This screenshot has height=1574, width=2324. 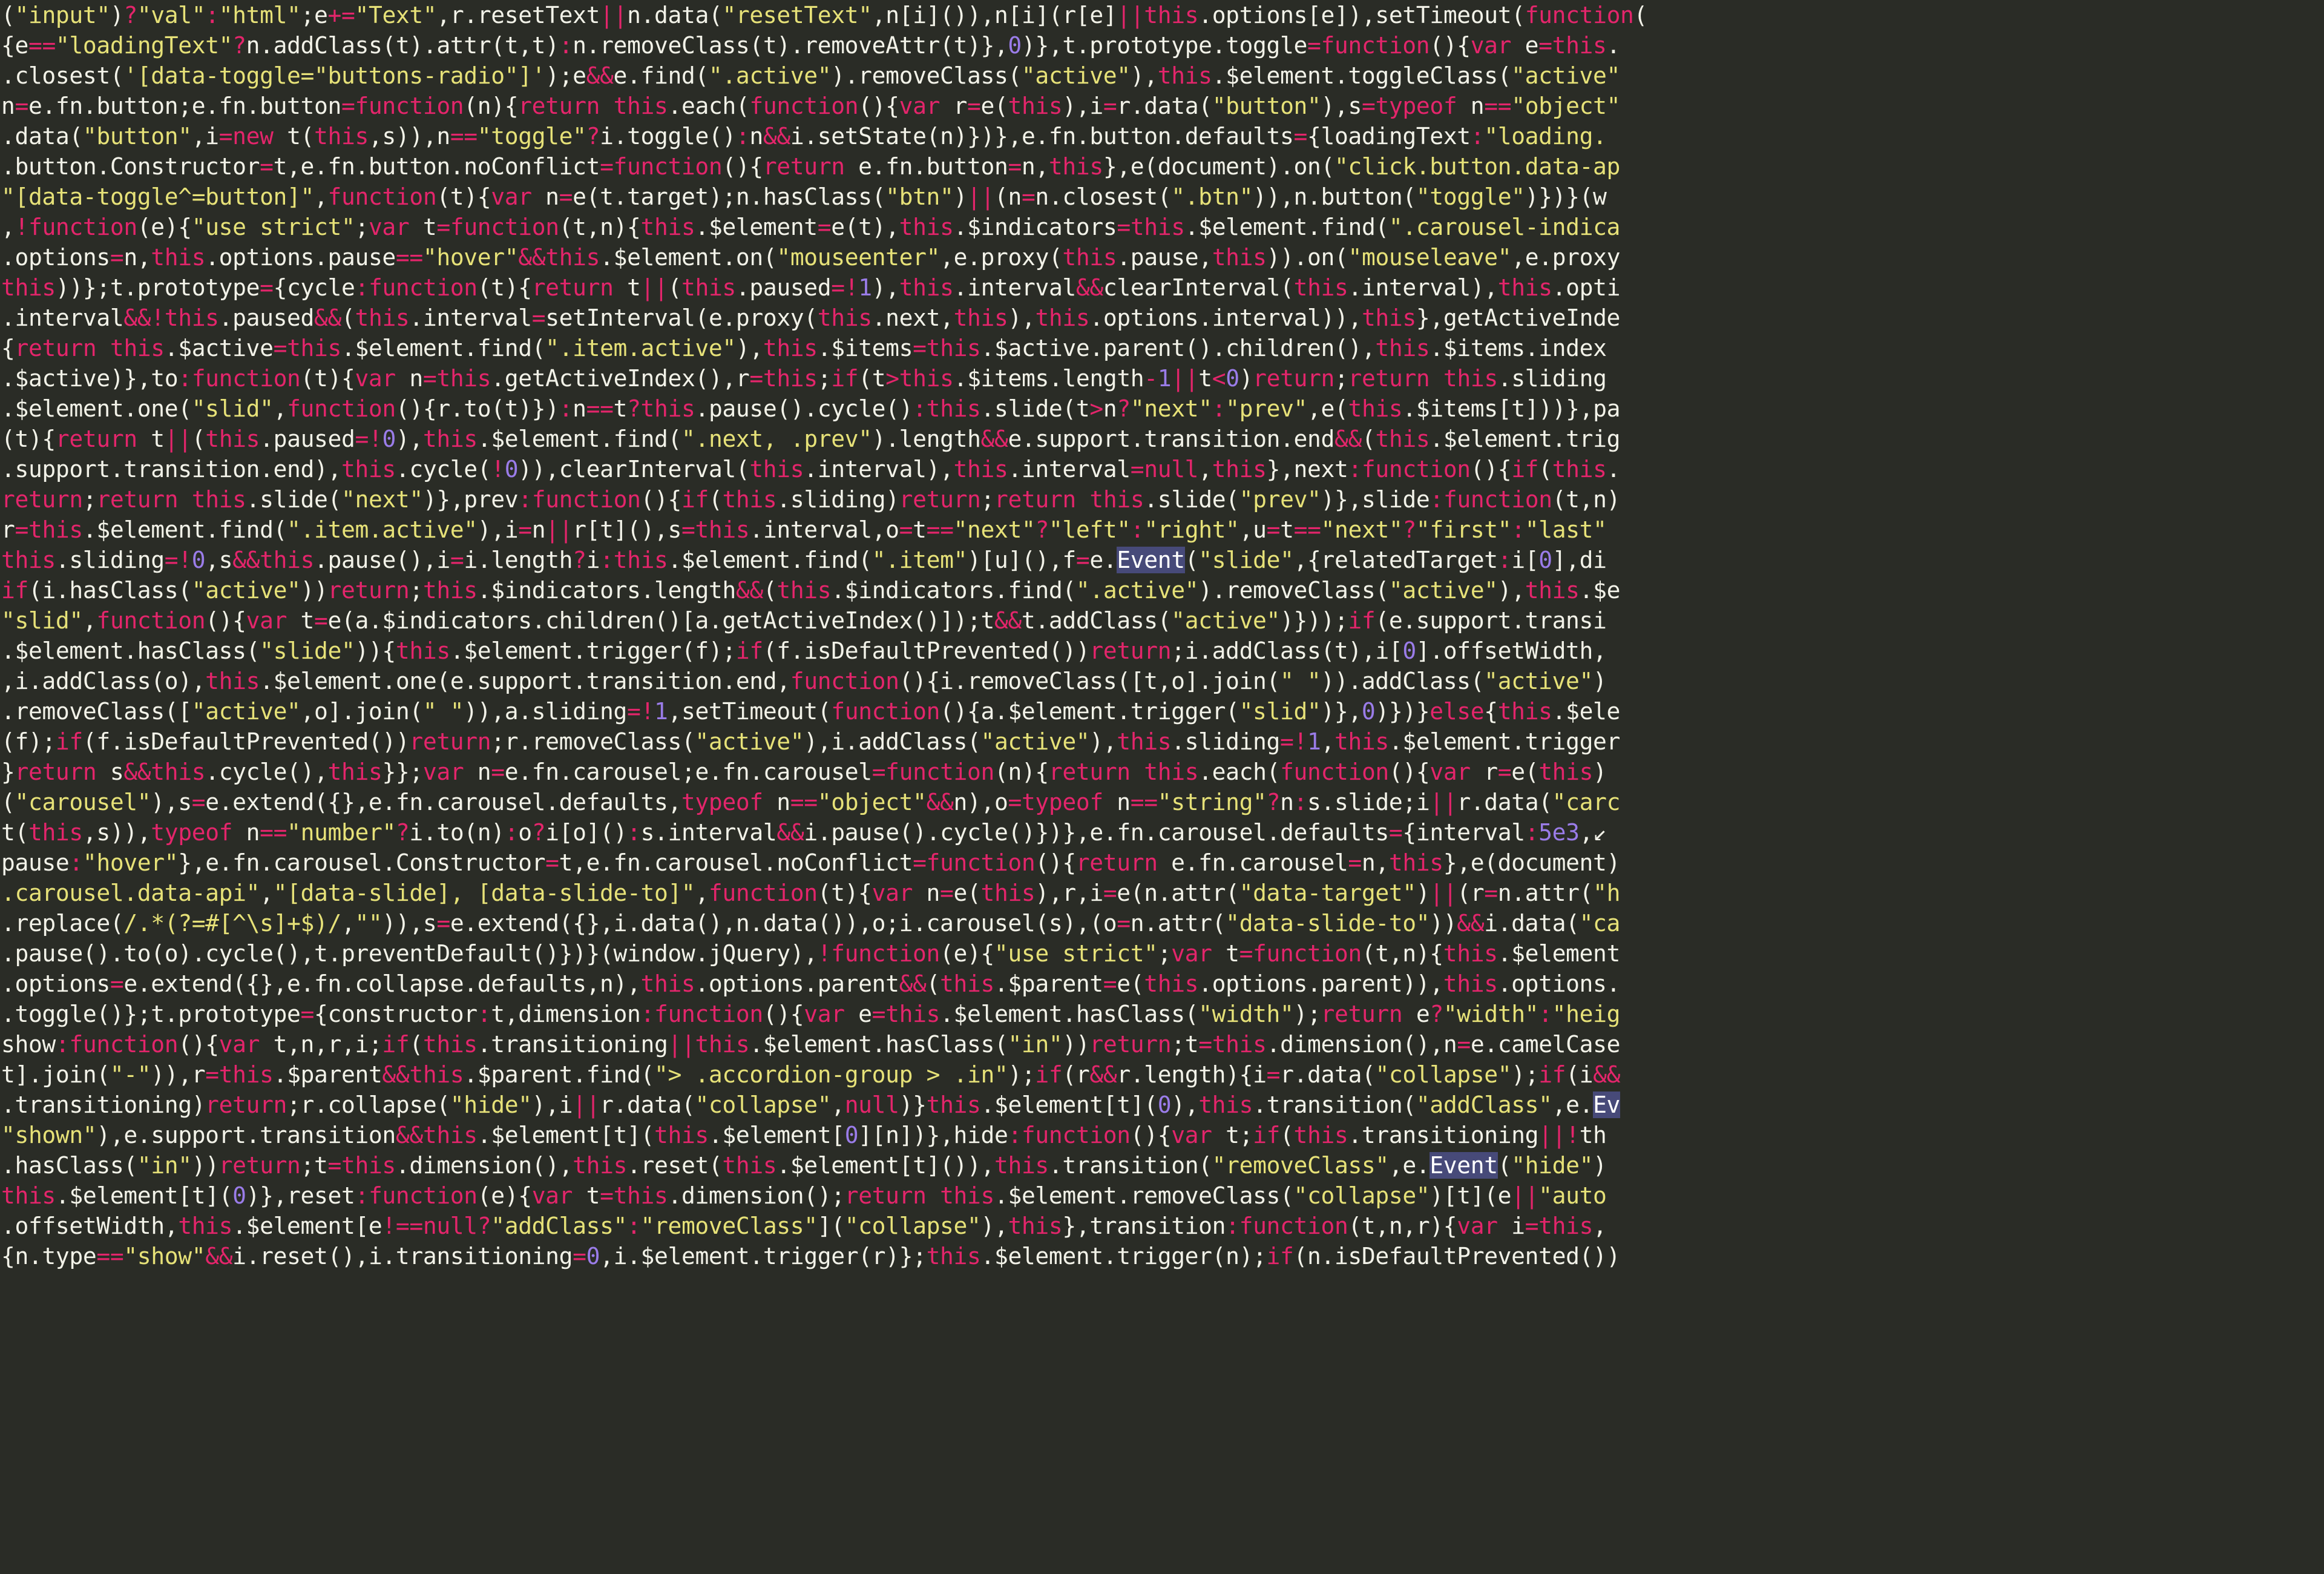 I want to click on code-token: "hide", so click(x=1552, y=1166).